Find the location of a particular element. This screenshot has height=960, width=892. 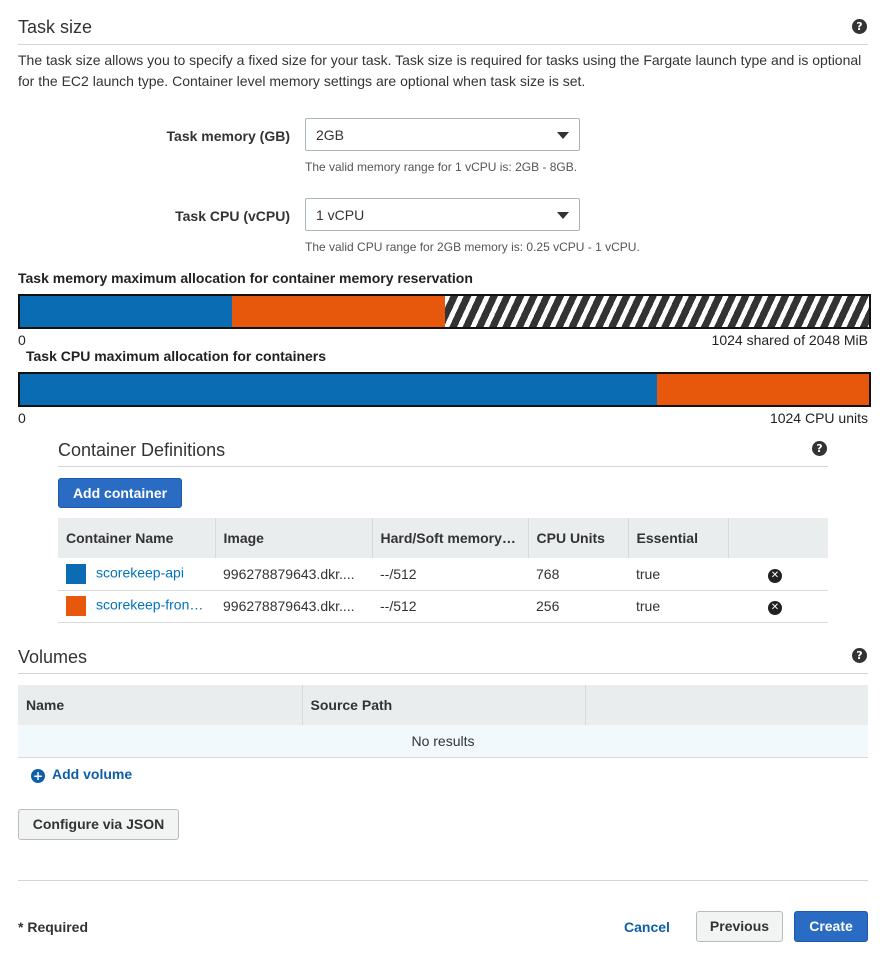

required-note: * Required is located at coordinates (53, 927).